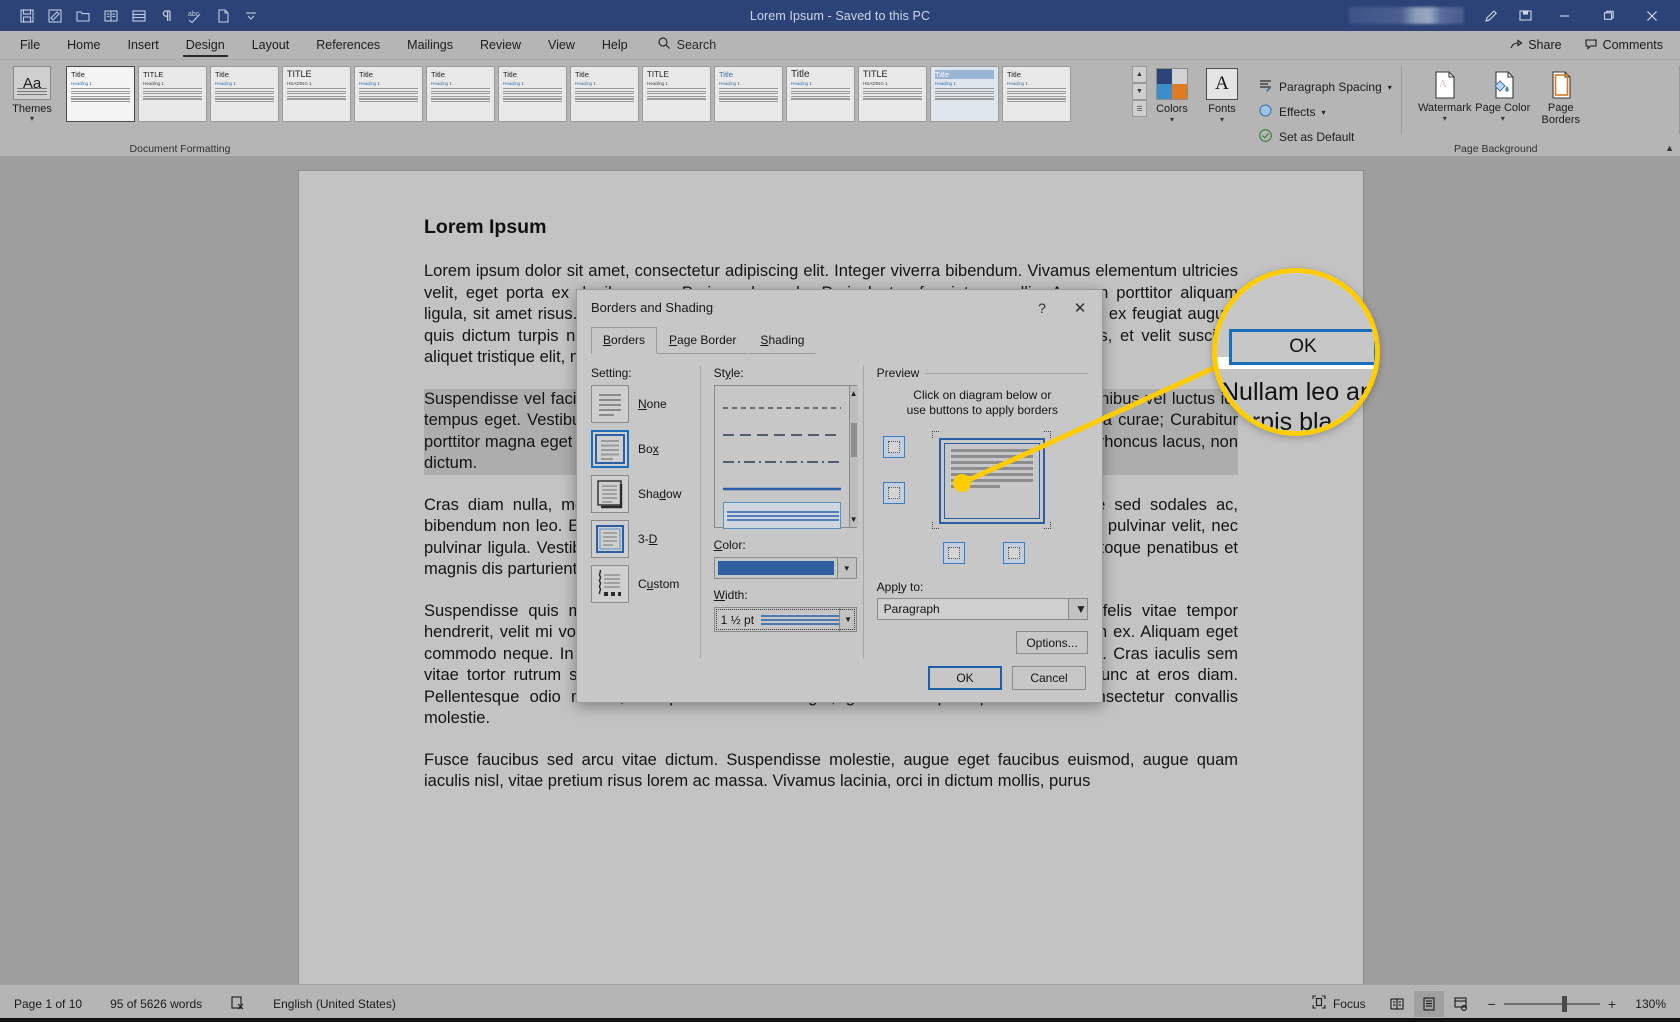 The height and width of the screenshot is (1022, 1680). I want to click on search-box: Search, so click(686, 45).